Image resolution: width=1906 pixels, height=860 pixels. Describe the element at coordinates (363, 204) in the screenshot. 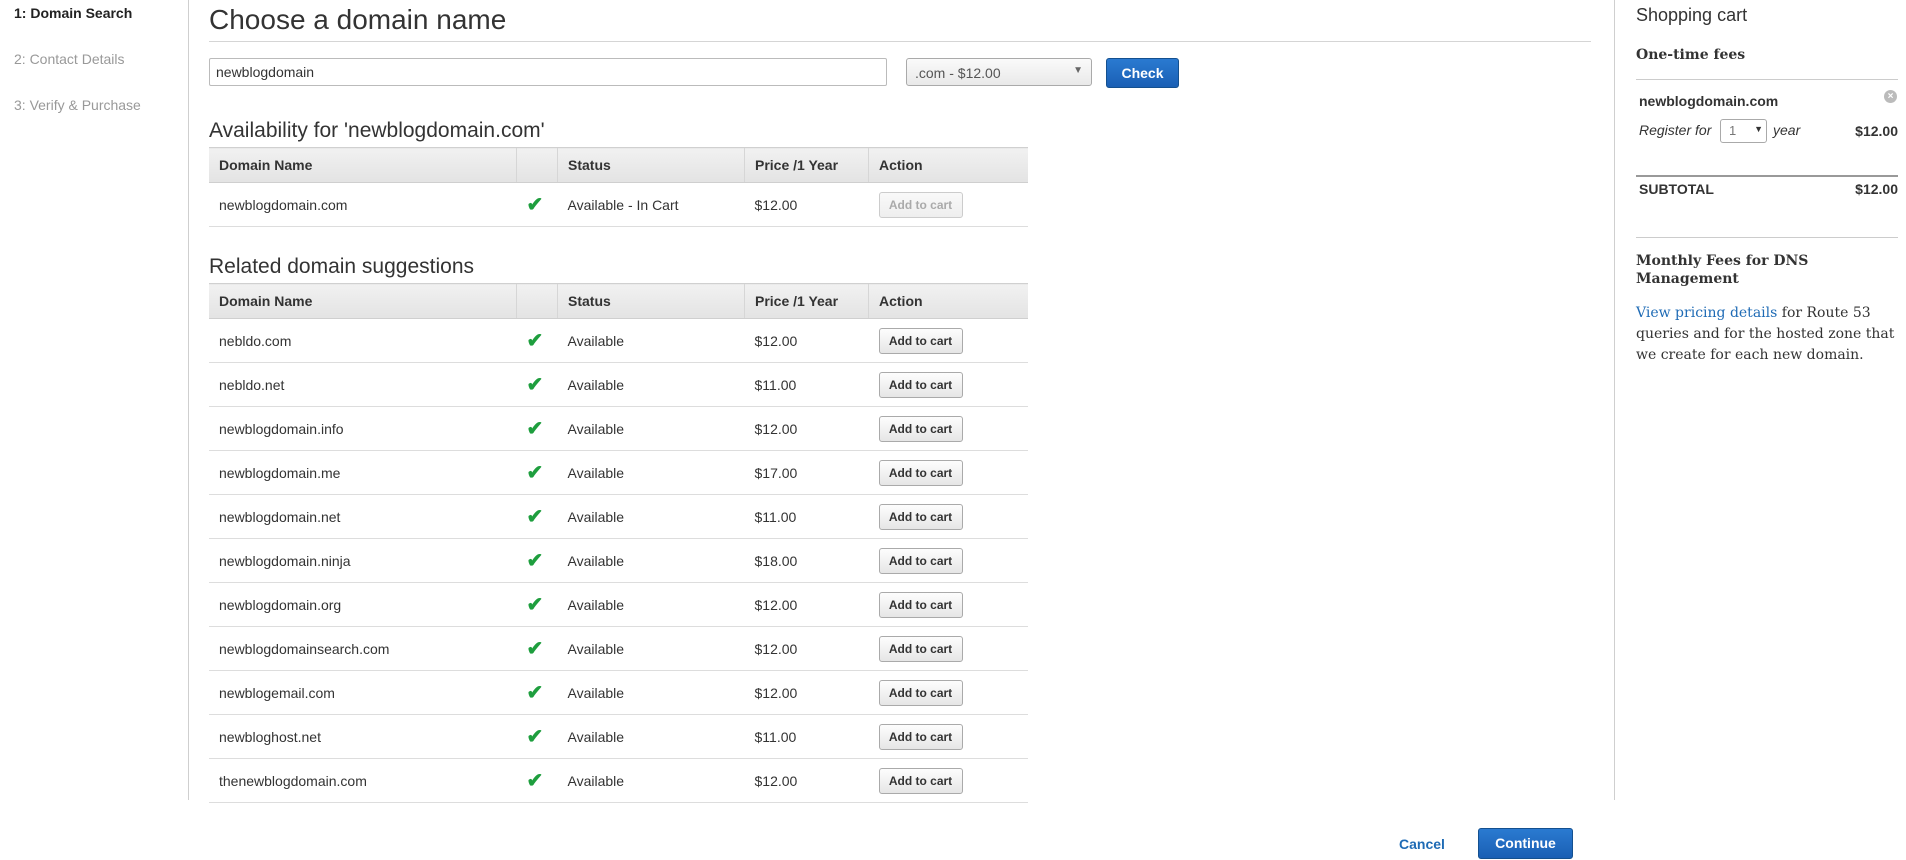

I see `domain-name: newblogdomain.com` at that location.